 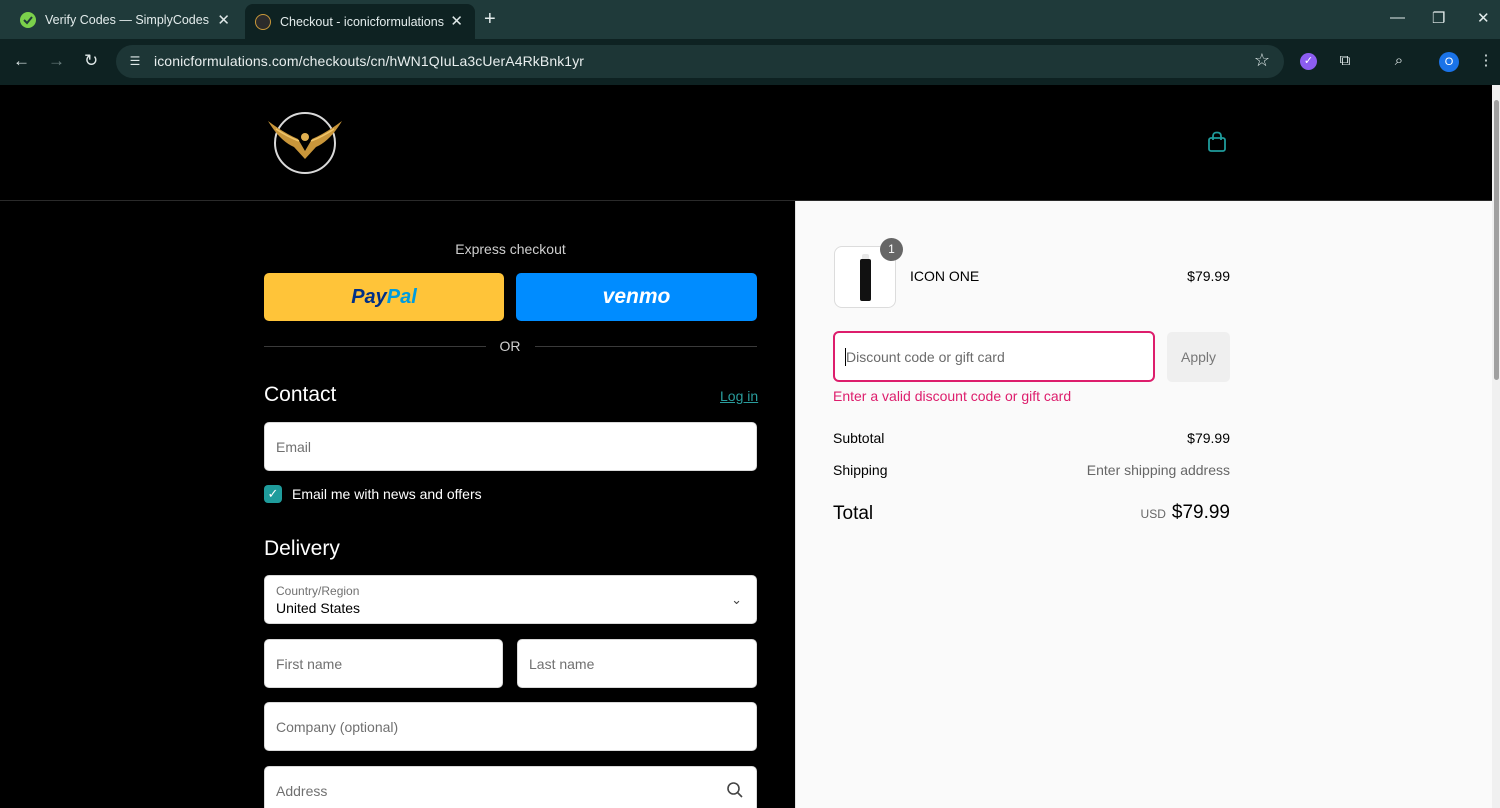 What do you see at coordinates (300, 394) in the screenshot?
I see `contact-heading: Contact` at bounding box center [300, 394].